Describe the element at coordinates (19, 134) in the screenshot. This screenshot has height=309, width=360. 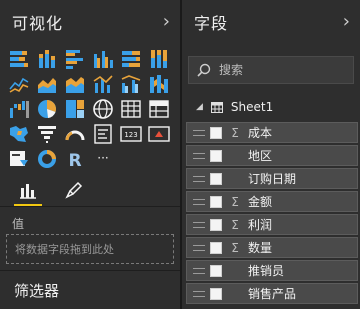
I see `filled-map-icon` at that location.